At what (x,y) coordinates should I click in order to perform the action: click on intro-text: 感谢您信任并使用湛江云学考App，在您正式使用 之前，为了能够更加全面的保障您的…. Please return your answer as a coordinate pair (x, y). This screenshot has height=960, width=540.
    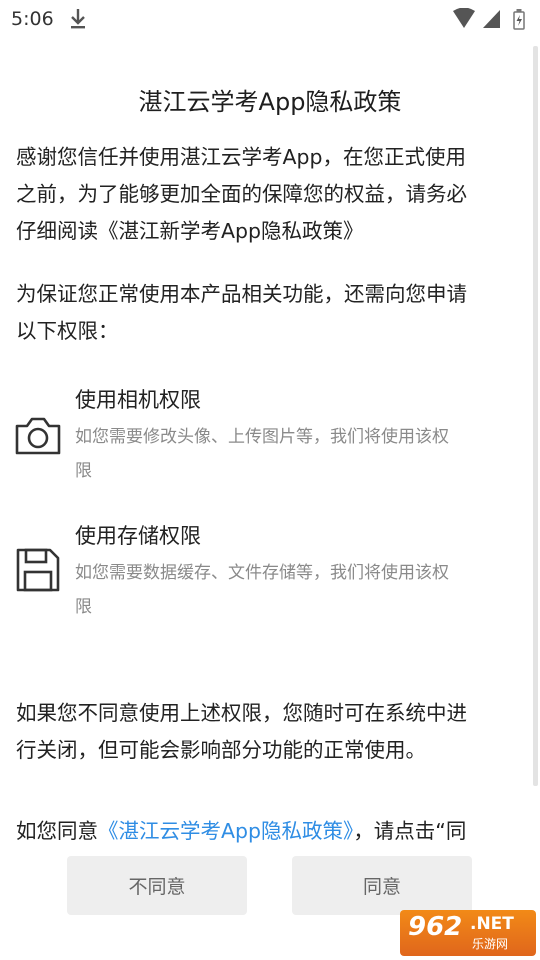
    Looking at the image, I should click on (271, 194).